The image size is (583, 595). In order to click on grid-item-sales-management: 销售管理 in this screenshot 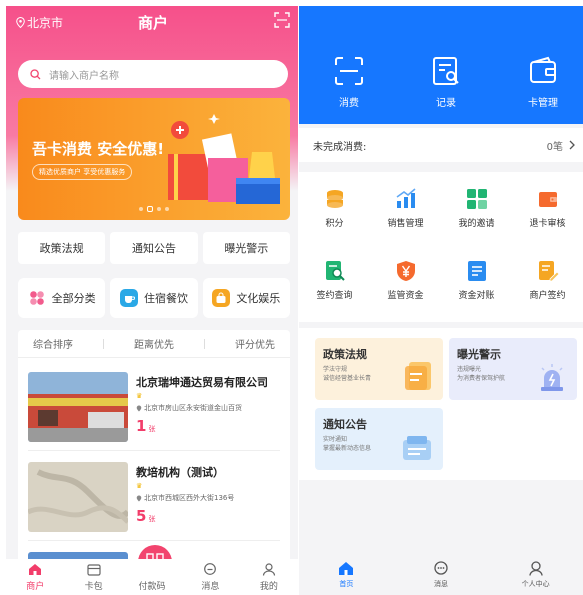, I will do `click(405, 208)`.